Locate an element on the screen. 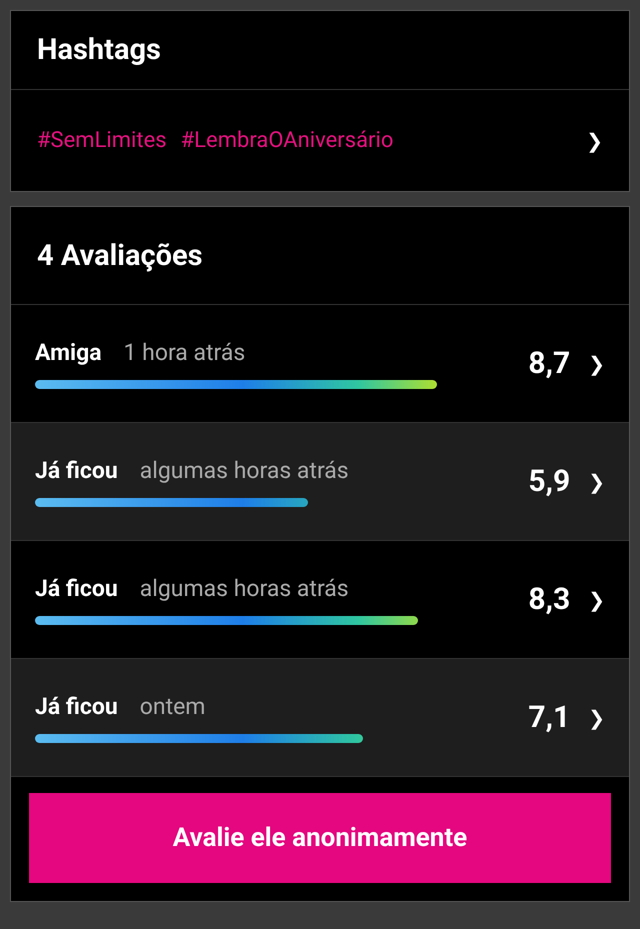 Image resolution: width=640 pixels, height=929 pixels. score-value: 7,1 is located at coordinates (549, 717).